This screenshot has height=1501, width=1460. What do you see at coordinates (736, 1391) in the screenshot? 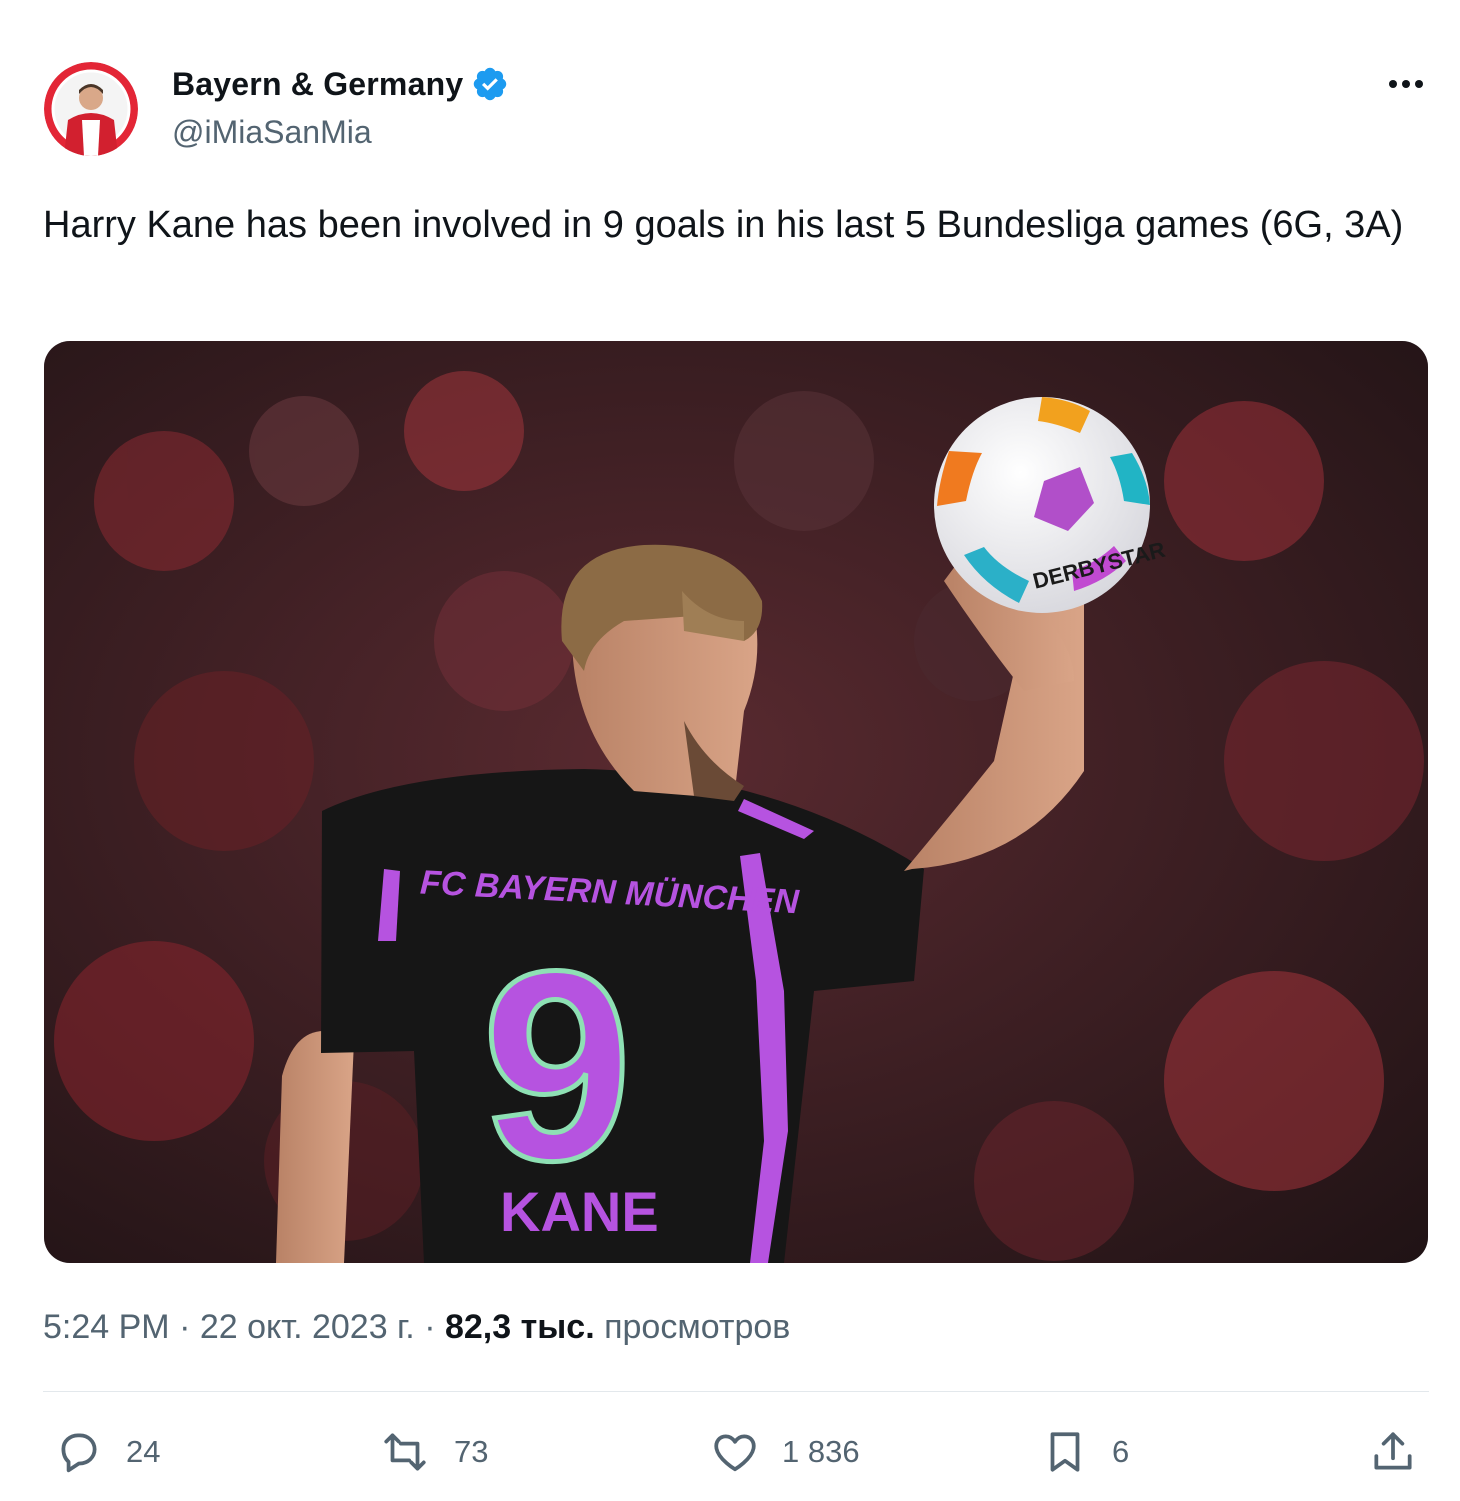
I see `divider` at bounding box center [736, 1391].